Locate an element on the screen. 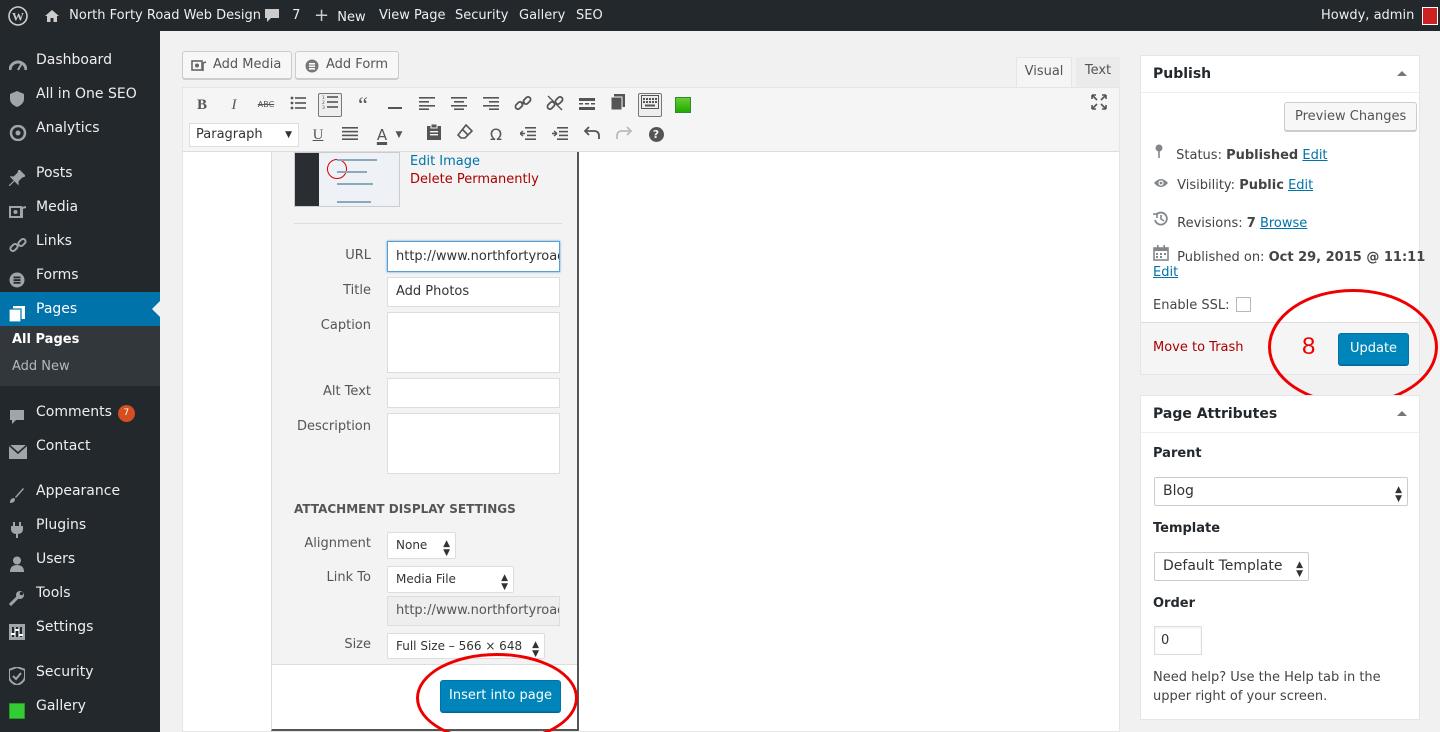  align-left-icon is located at coordinates (427, 105).